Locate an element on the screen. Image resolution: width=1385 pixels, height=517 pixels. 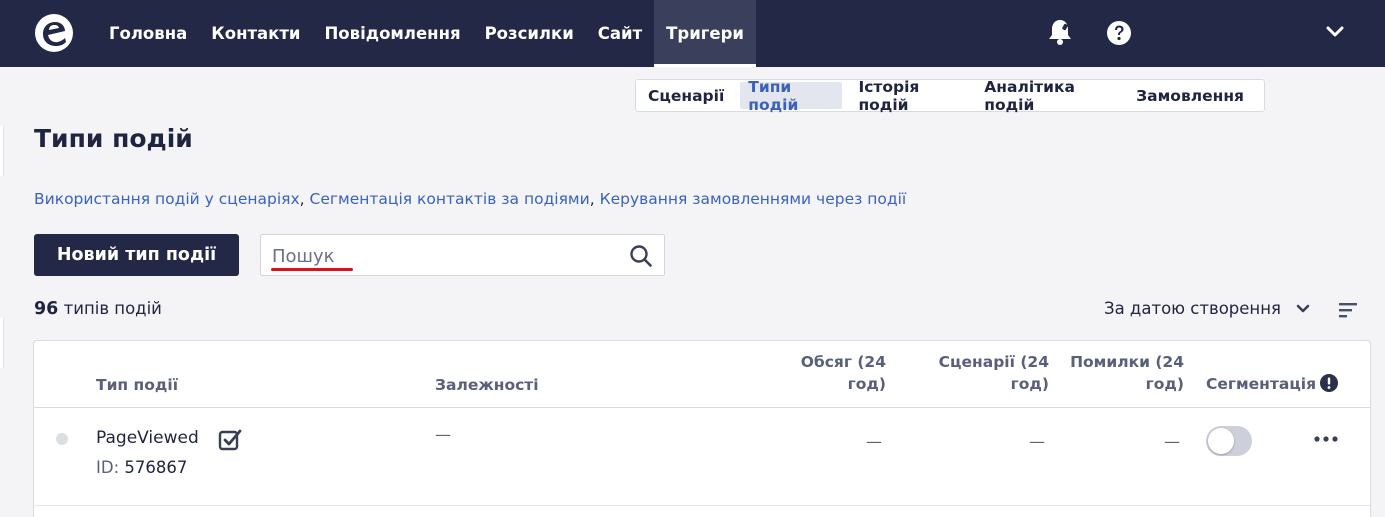
volume-cell: — is located at coordinates (874, 441).